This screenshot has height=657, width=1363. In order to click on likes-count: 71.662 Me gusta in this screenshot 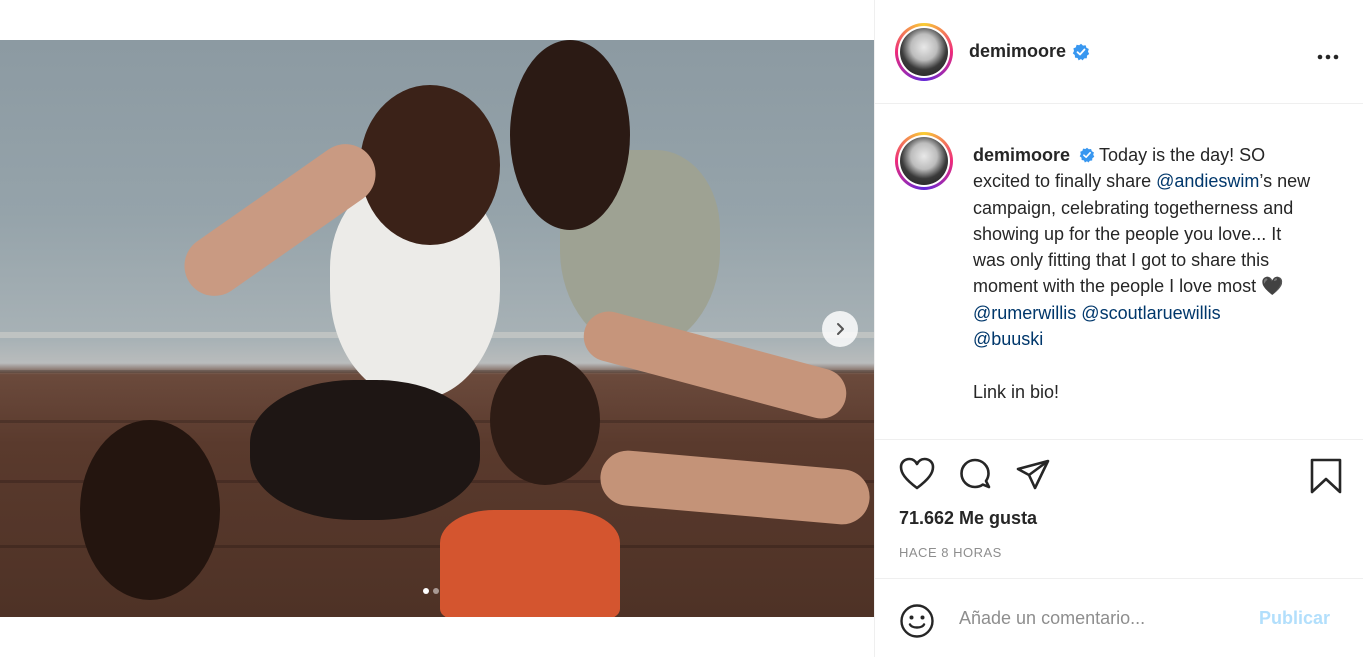, I will do `click(968, 518)`.